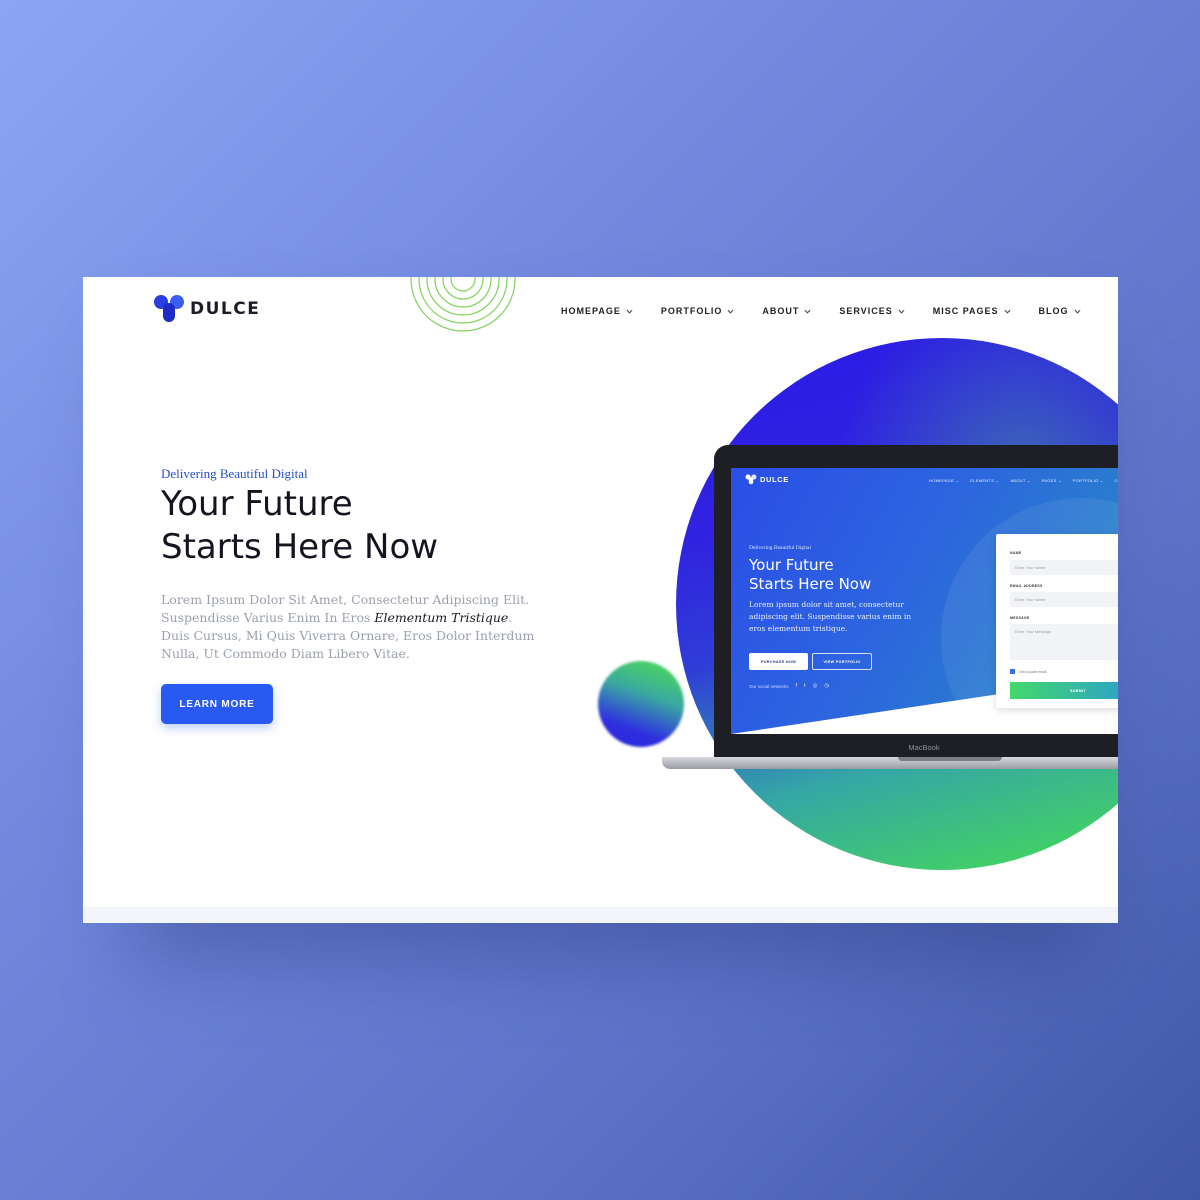 The width and height of the screenshot is (1200, 1200). I want to click on nav-item-homepage: HOMEPAGE, so click(597, 311).